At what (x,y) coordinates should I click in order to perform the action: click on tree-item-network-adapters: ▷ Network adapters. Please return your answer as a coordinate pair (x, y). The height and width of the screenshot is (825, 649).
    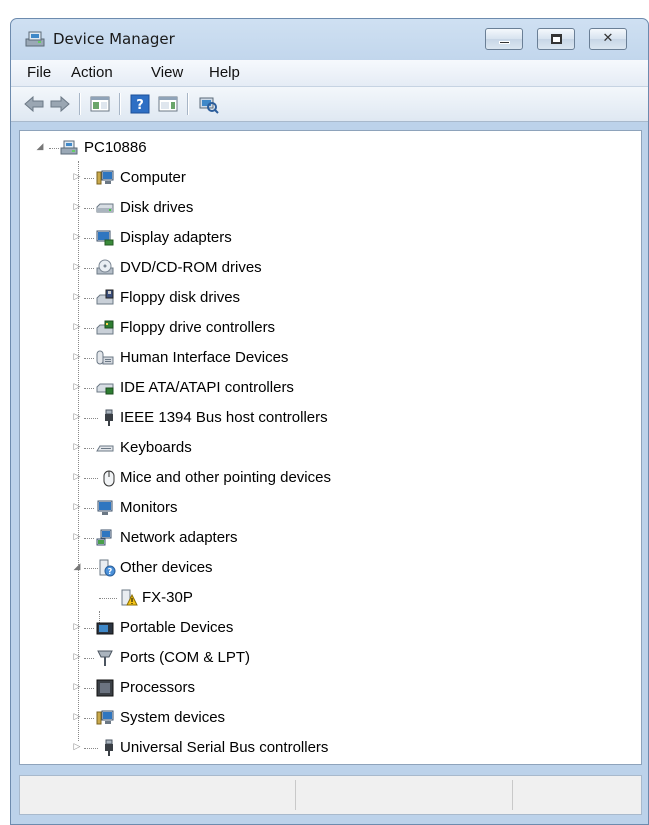
    Looking at the image, I should click on (330, 538).